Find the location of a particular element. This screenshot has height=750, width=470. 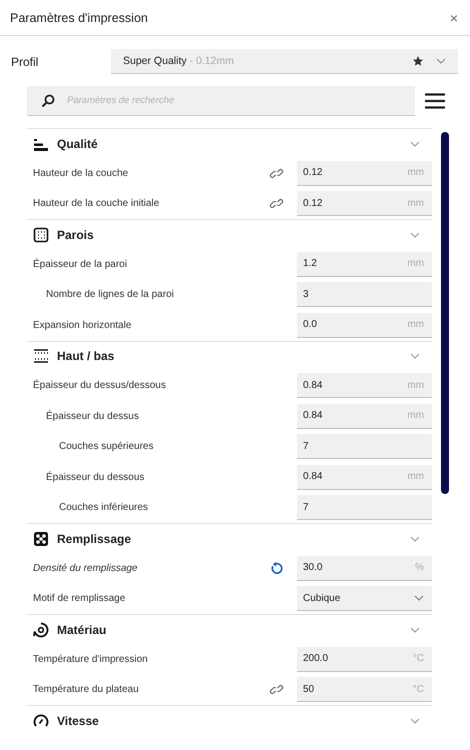

value-field: 1.2 mm is located at coordinates (364, 264).